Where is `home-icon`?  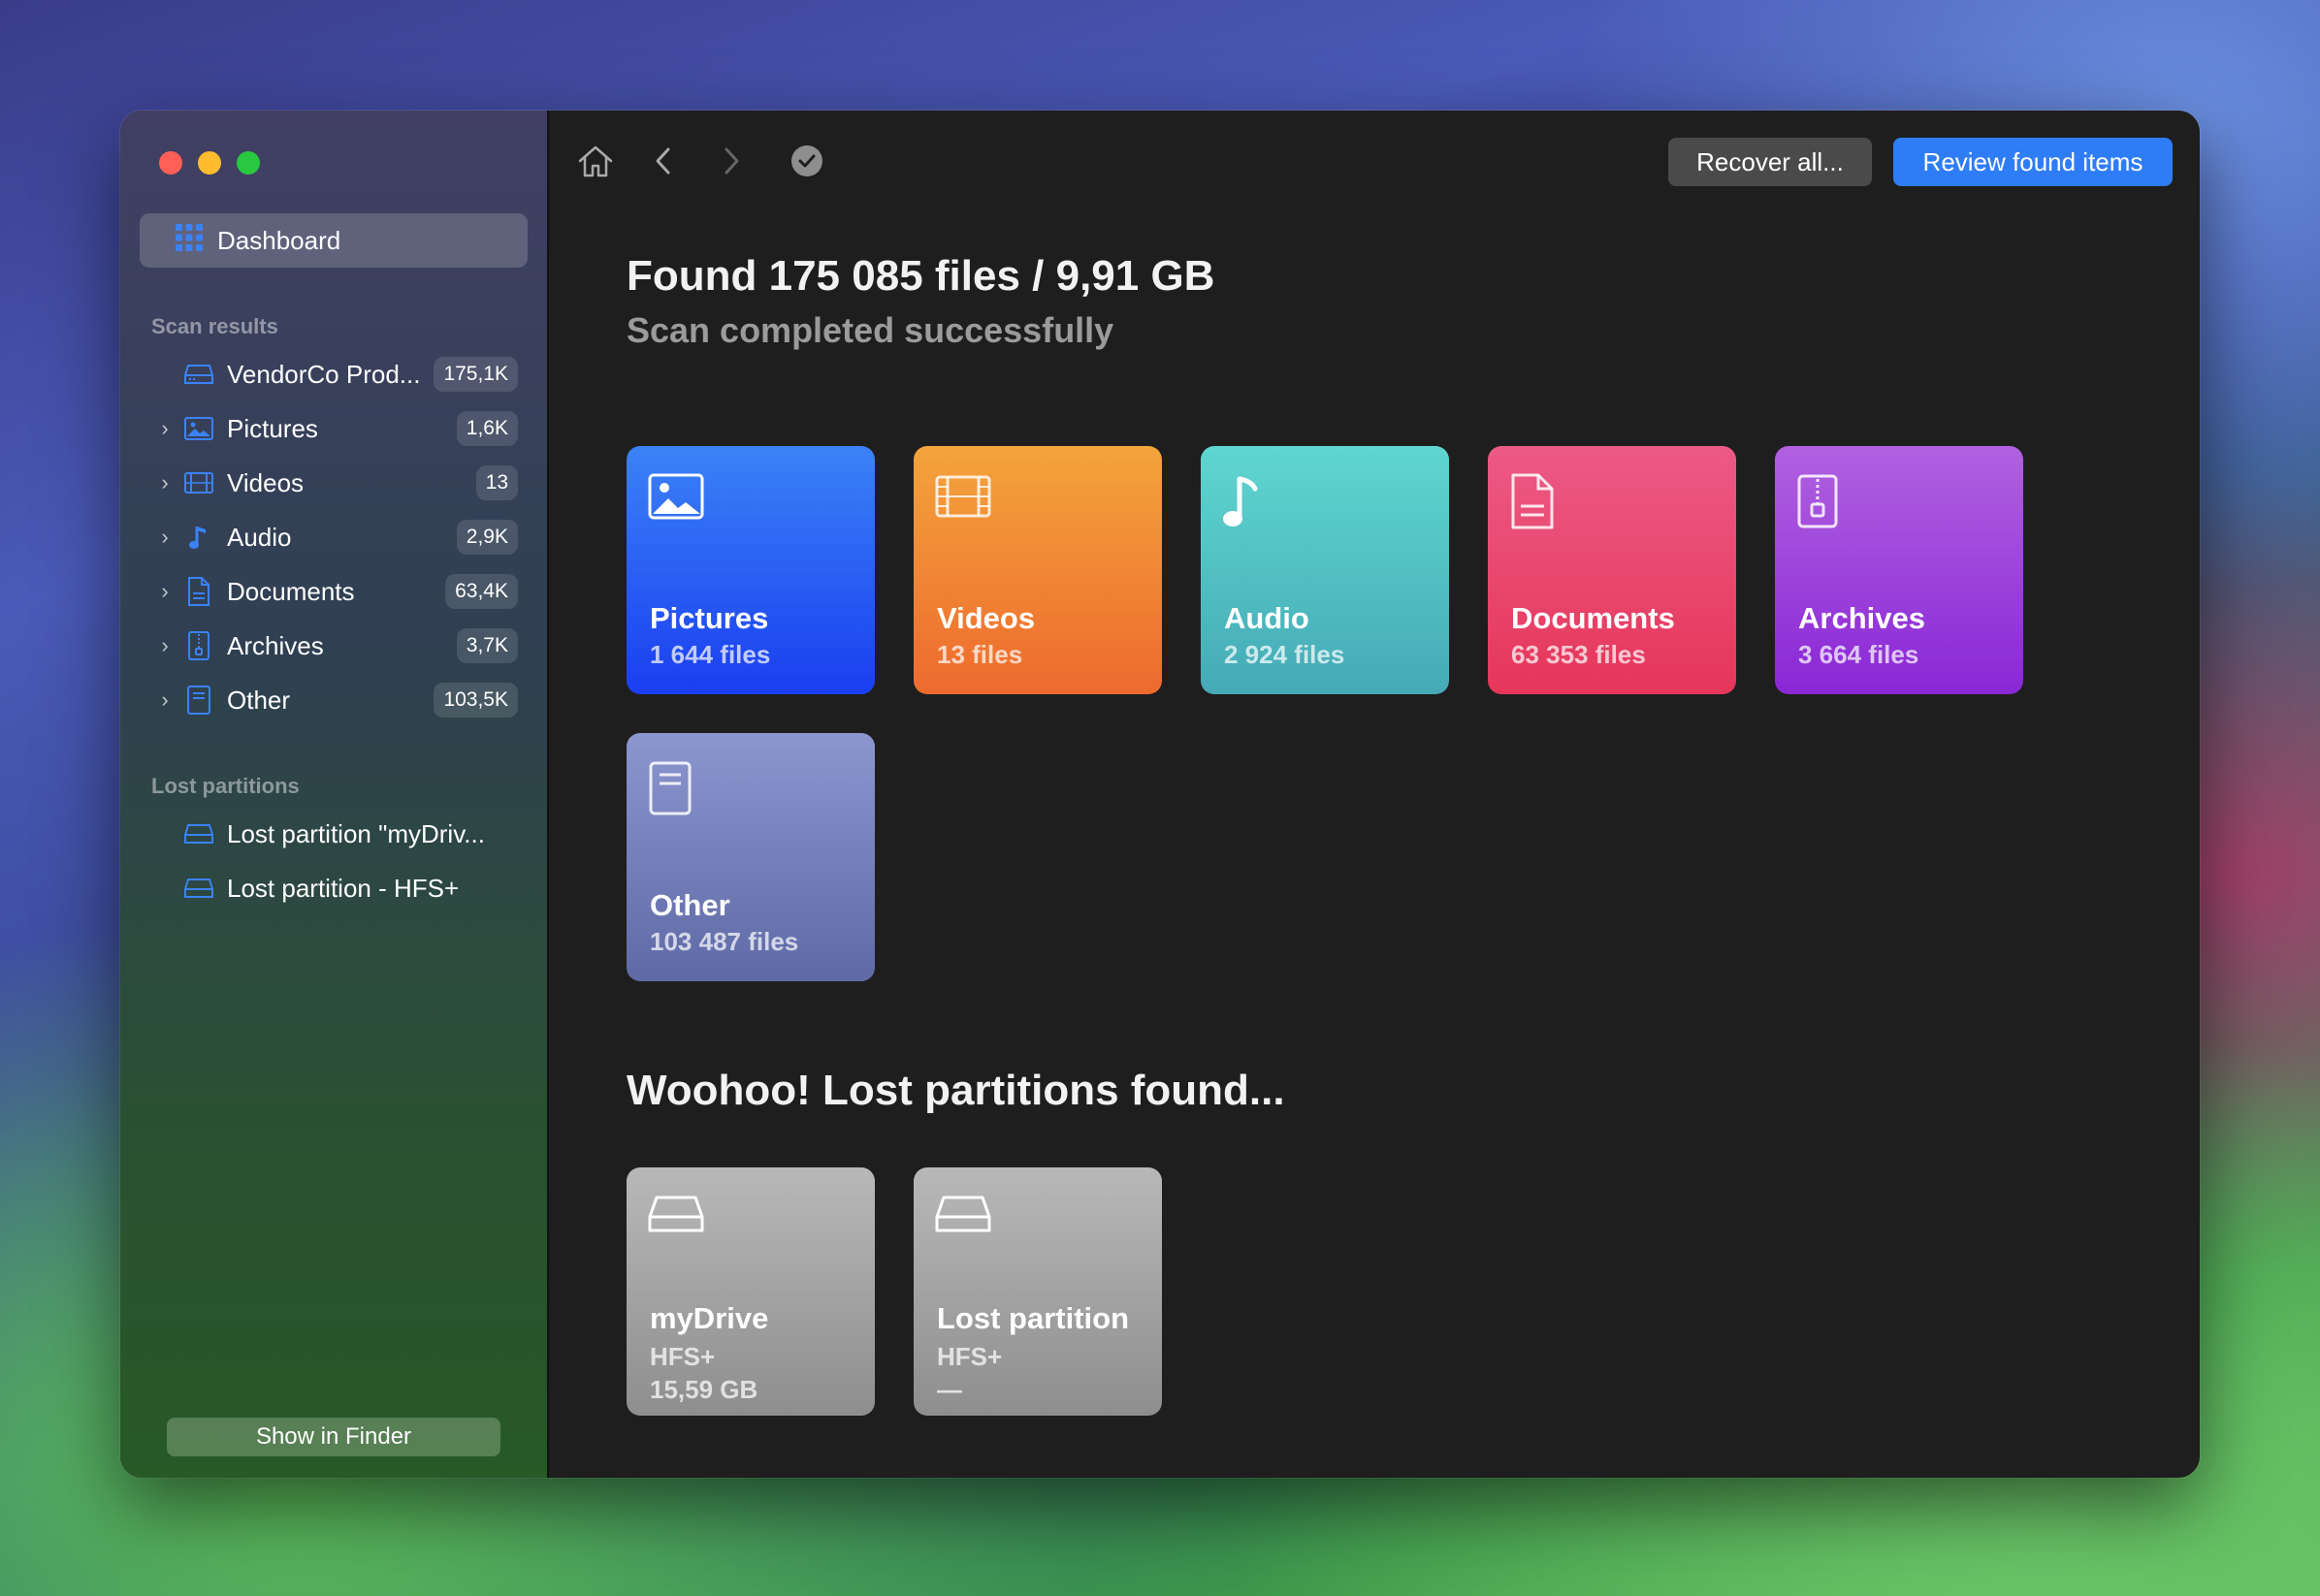 home-icon is located at coordinates (595, 161).